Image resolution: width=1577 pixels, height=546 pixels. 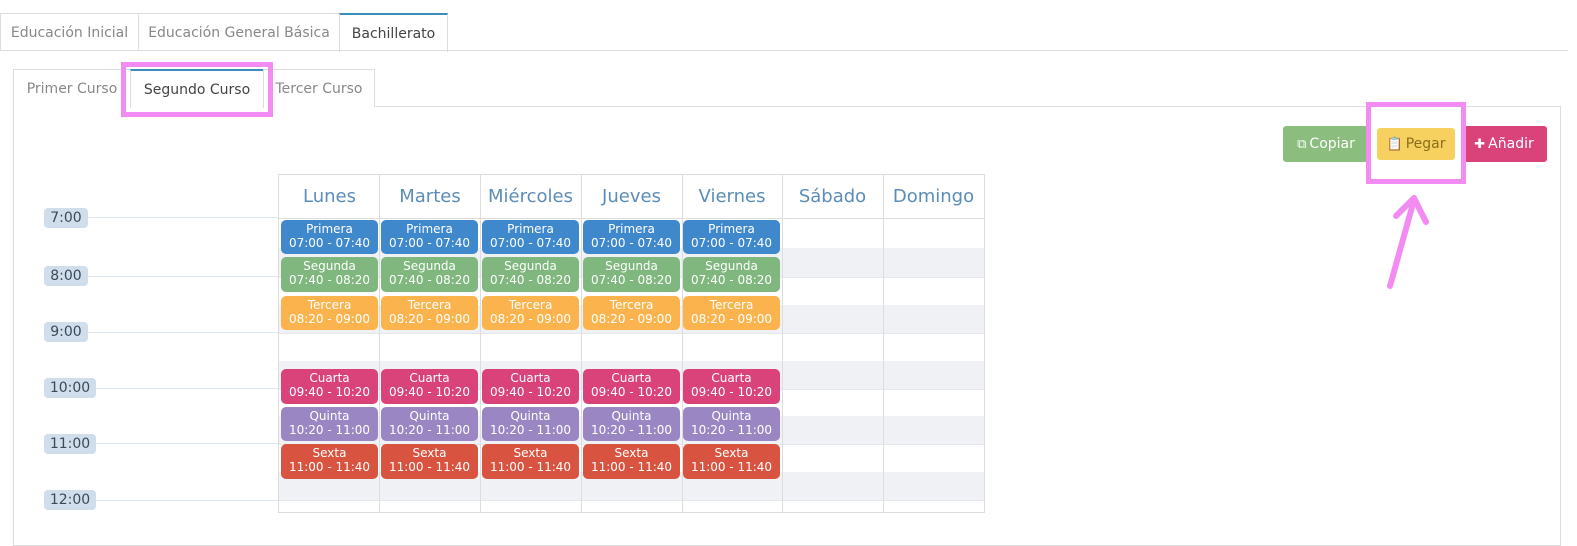 I want to click on copy-icon: ⧉, so click(x=1302, y=144).